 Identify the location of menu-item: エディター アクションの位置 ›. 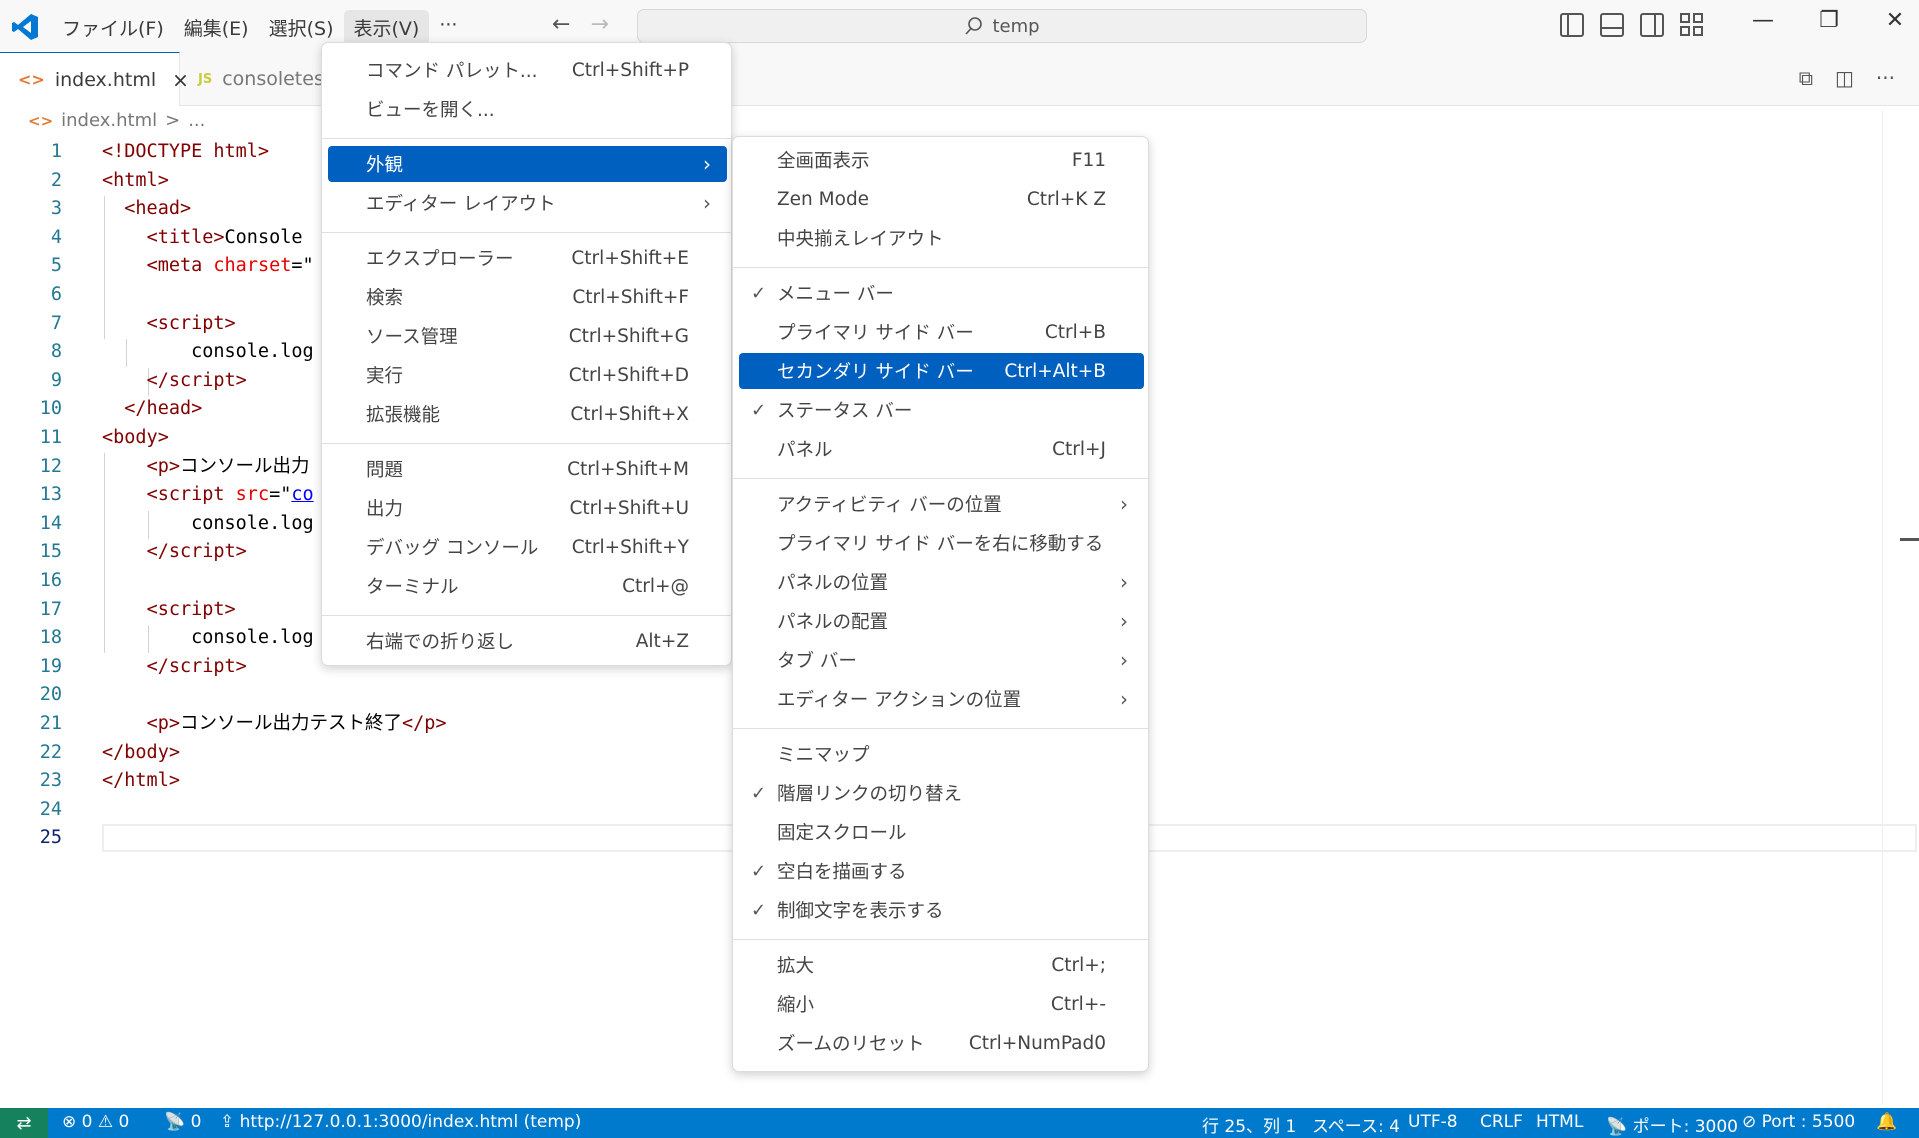
(941, 699).